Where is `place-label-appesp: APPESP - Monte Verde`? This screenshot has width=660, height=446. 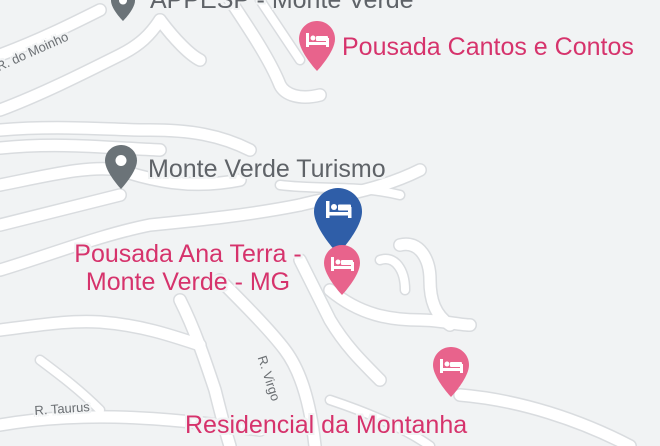
place-label-appesp: APPESP - Monte Verde is located at coordinates (282, 7).